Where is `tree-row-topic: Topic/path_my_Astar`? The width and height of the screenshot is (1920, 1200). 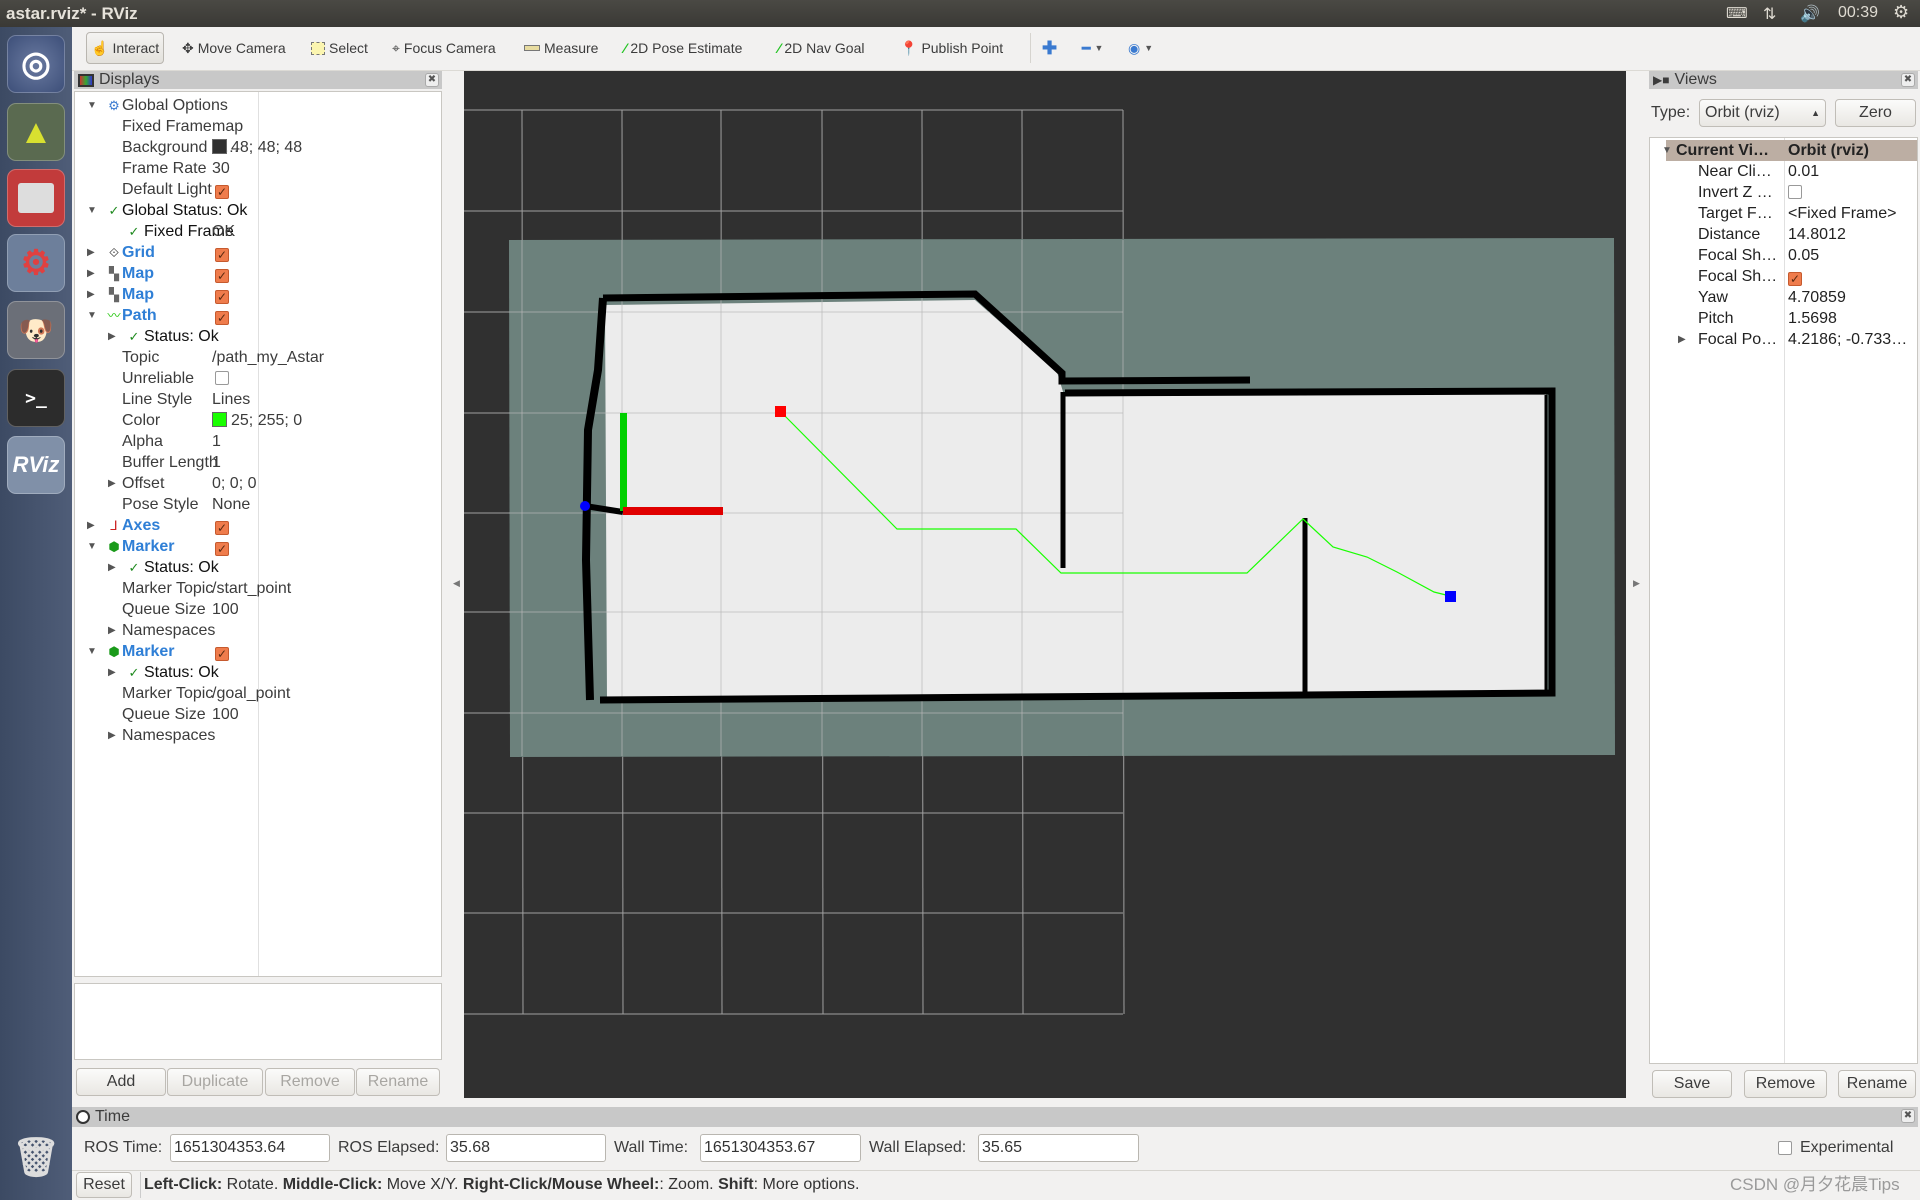 tree-row-topic: Topic/path_my_Astar is located at coordinates (258, 357).